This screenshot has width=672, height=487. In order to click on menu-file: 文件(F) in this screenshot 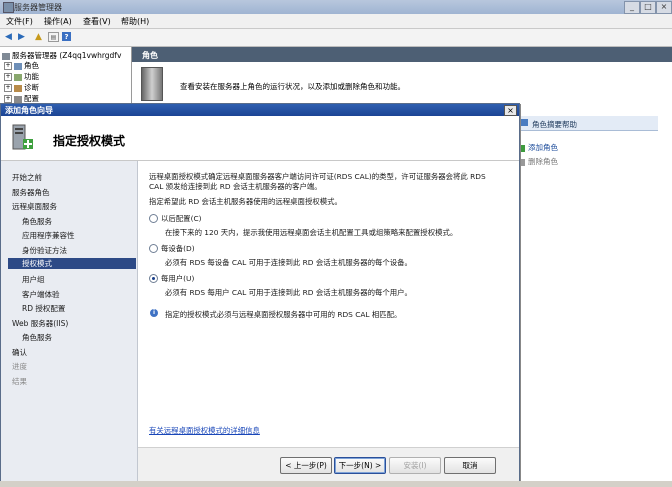, I will do `click(19, 21)`.